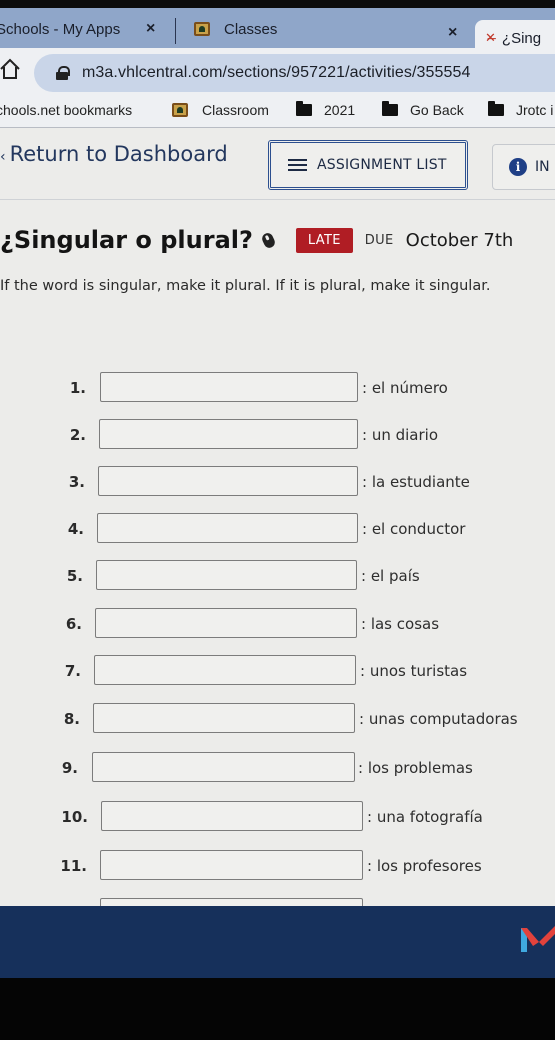 The image size is (555, 1040). I want to click on question-item: 2. : un diario, so click(277, 435).